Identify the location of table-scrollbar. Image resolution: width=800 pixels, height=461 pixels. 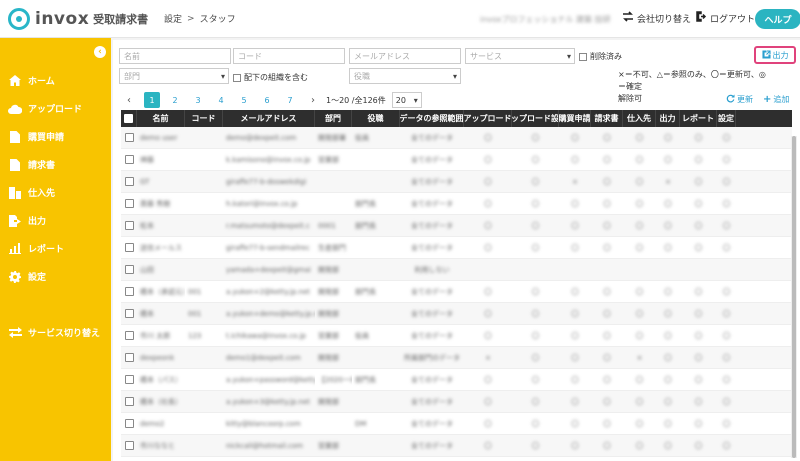
(794, 297).